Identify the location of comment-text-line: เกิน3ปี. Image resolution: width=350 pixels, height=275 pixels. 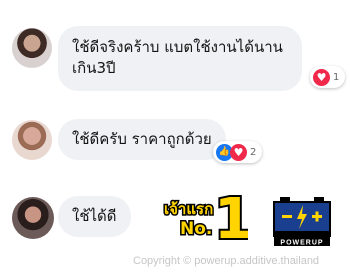
(94, 68).